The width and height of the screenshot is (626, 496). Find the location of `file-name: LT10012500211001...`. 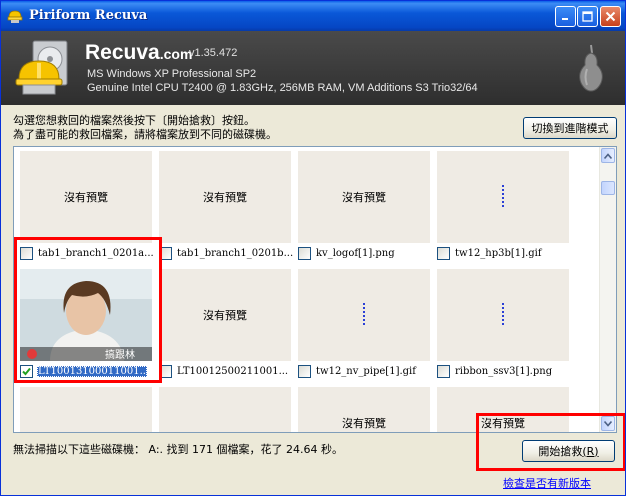

file-name: LT10012500211001... is located at coordinates (233, 371).